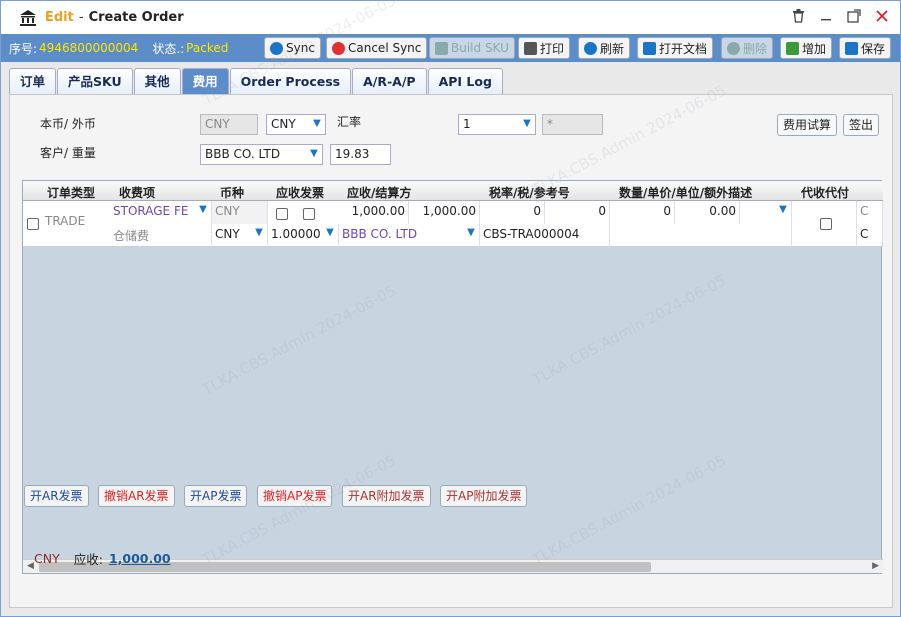 The width and height of the screenshot is (901, 617). I want to click on save-icon, so click(851, 48).